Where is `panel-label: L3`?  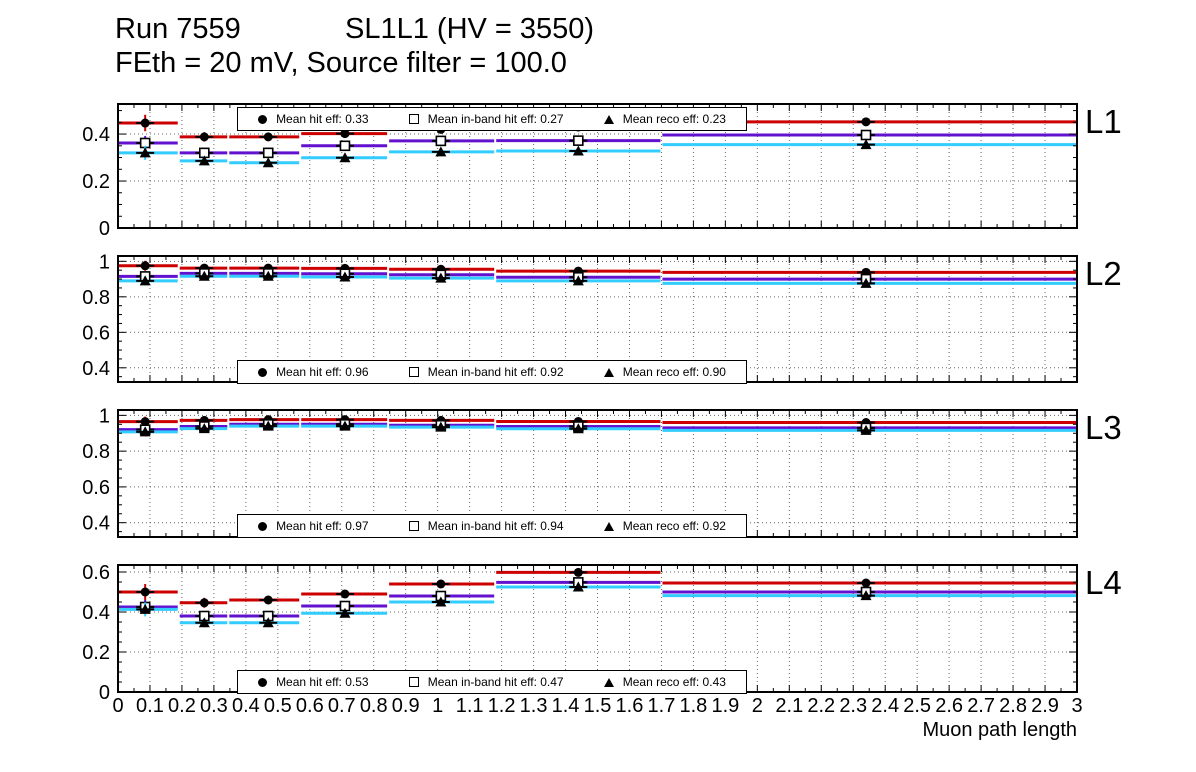
panel-label: L3 is located at coordinates (1103, 427).